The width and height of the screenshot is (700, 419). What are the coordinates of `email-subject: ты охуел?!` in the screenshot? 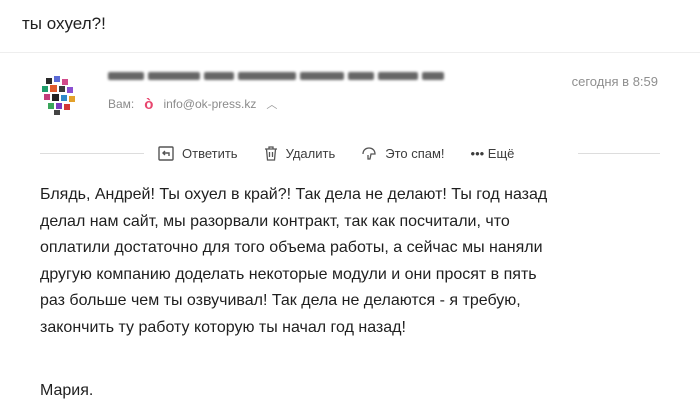 It's located at (64, 23).